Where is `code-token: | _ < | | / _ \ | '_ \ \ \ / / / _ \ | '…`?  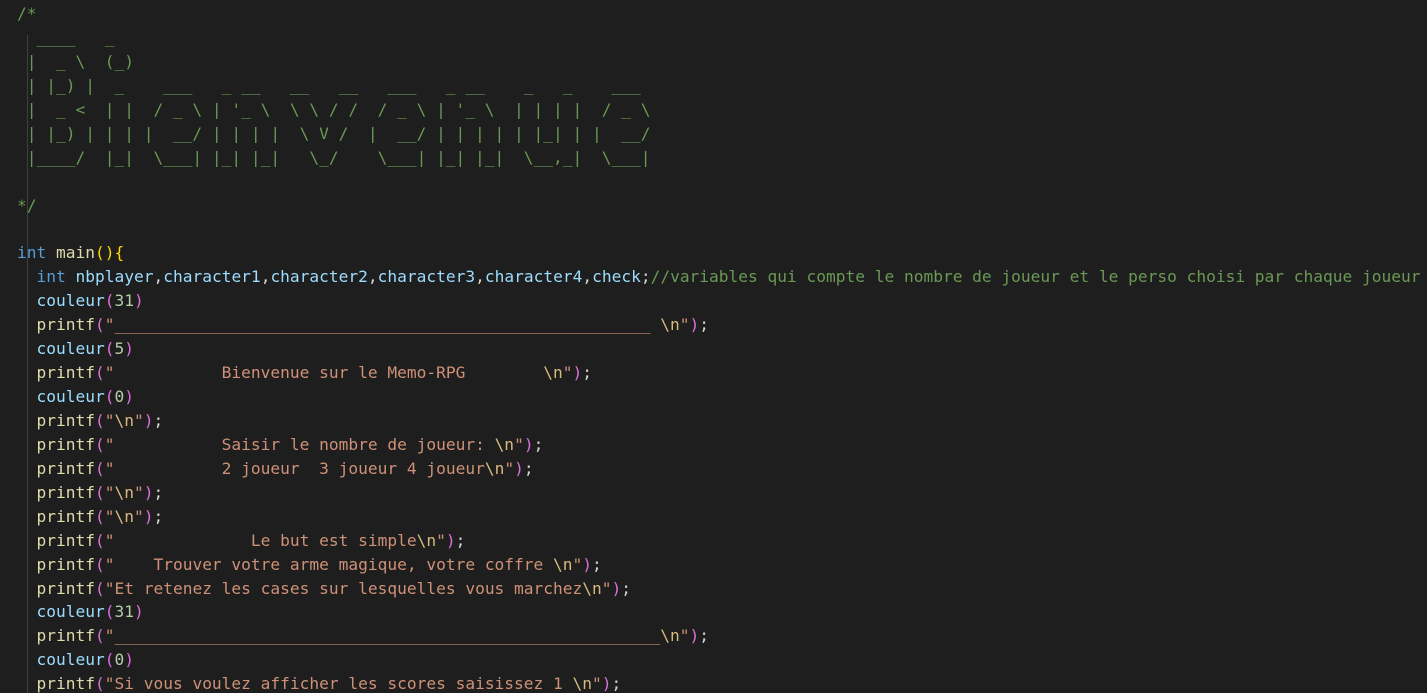 code-token: | _ < | | / _ \ | '_ \ \ \ / / / _ \ | '… is located at coordinates (334, 109).